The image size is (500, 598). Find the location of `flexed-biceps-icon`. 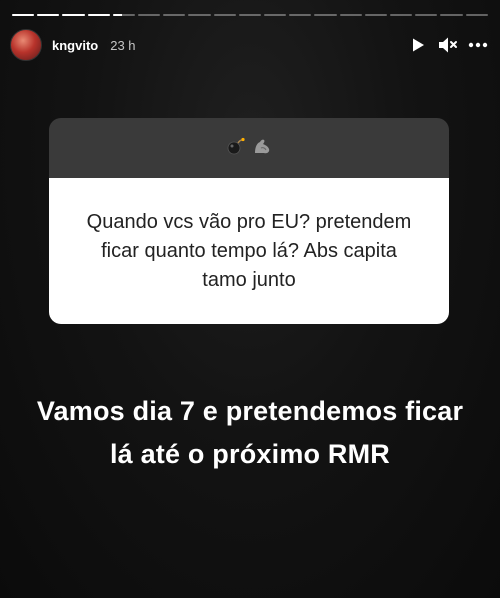

flexed-biceps-icon is located at coordinates (262, 148).